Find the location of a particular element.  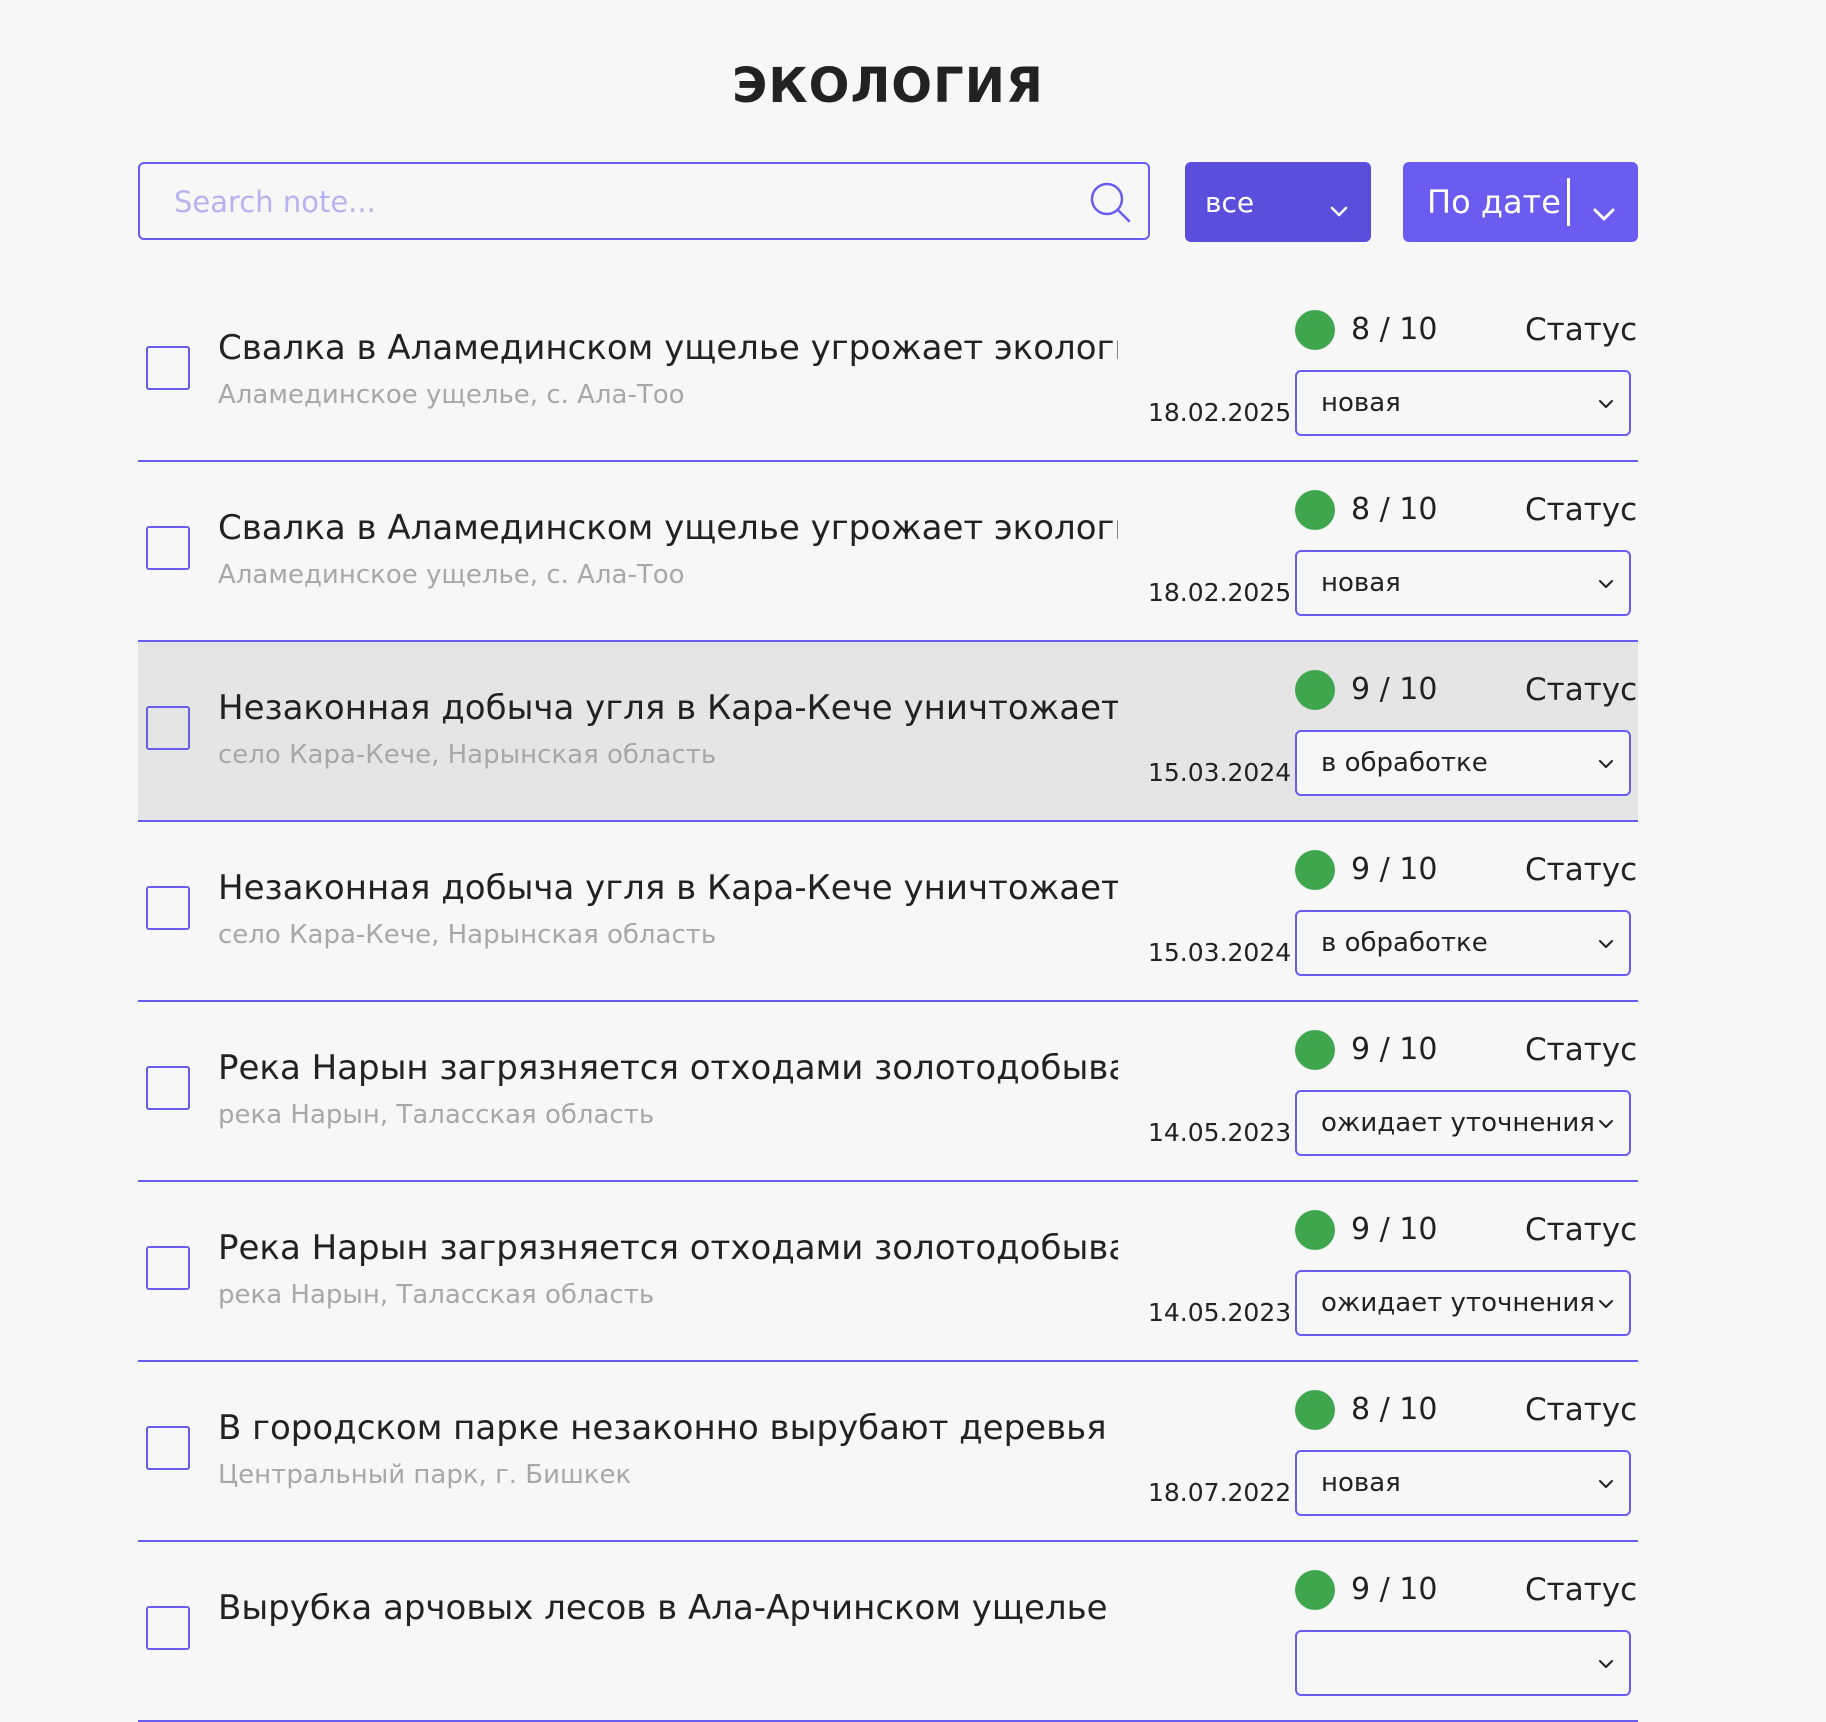

search-input is located at coordinates (624, 202).